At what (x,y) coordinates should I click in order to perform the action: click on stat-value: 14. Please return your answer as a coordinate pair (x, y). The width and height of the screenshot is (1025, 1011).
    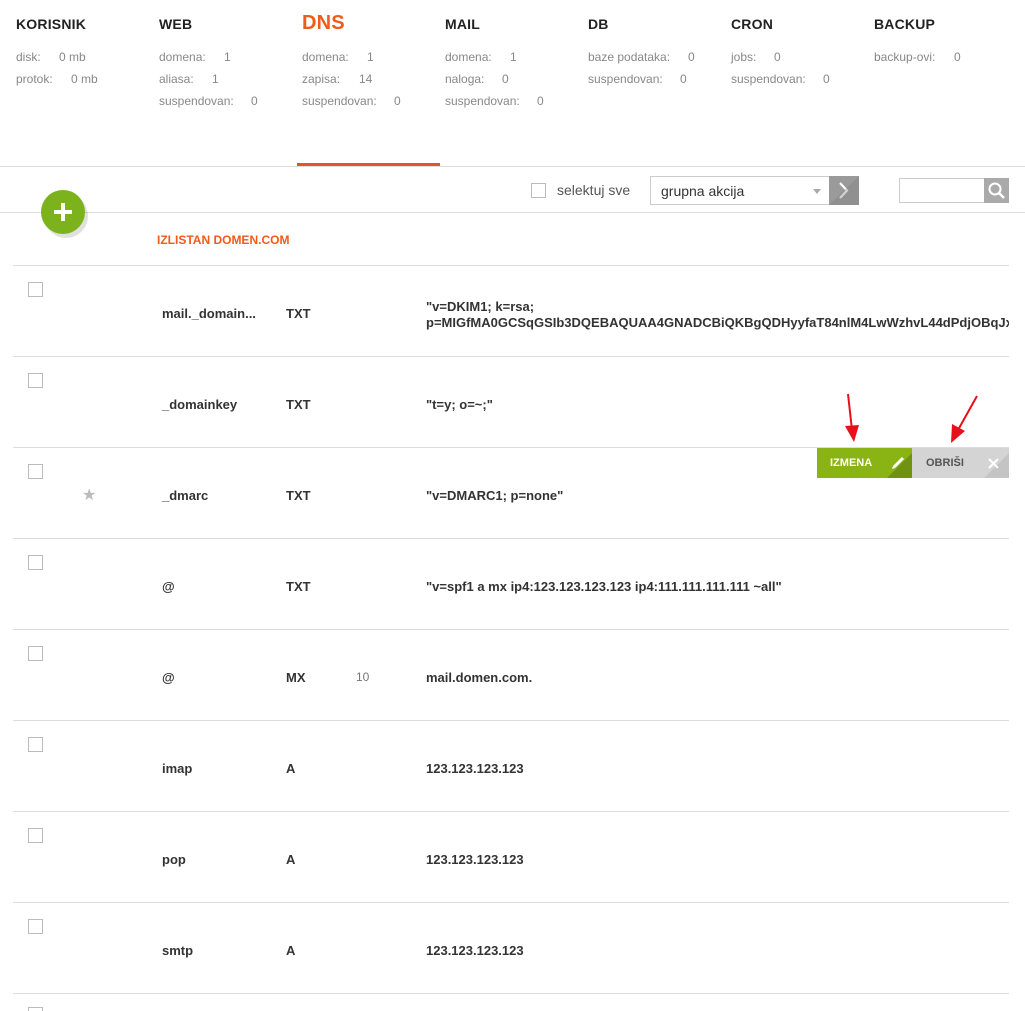
    Looking at the image, I should click on (366, 79).